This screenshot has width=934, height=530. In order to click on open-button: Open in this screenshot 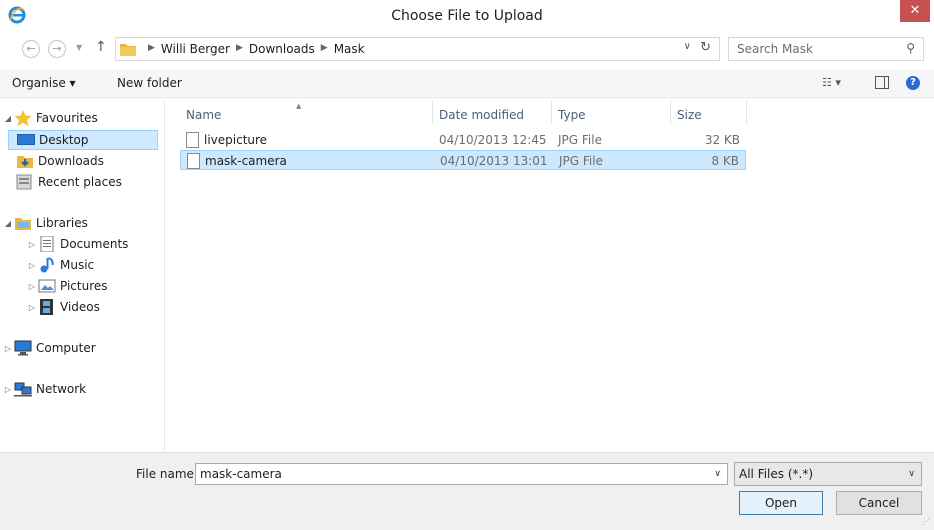, I will do `click(781, 503)`.